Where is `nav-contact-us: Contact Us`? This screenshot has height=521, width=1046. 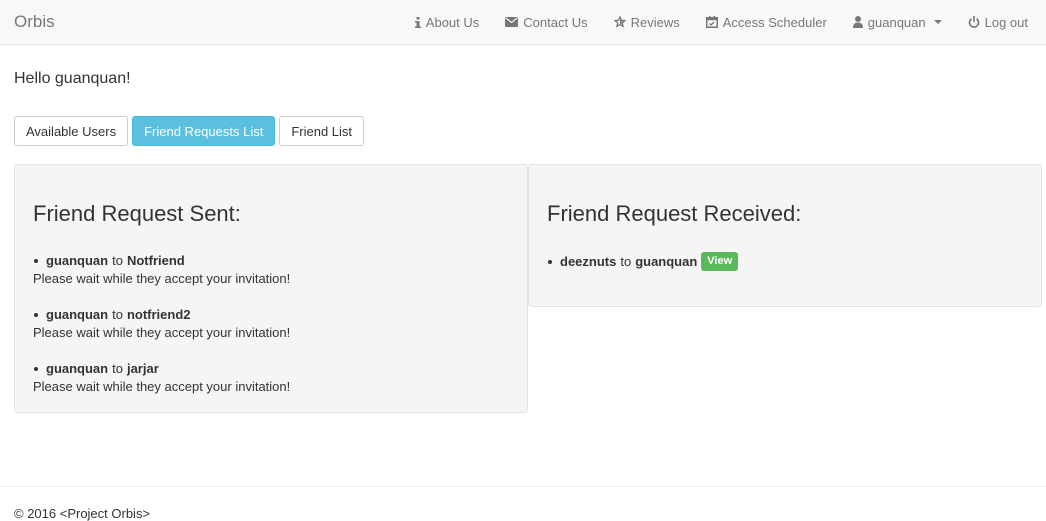 nav-contact-us: Contact Us is located at coordinates (546, 22).